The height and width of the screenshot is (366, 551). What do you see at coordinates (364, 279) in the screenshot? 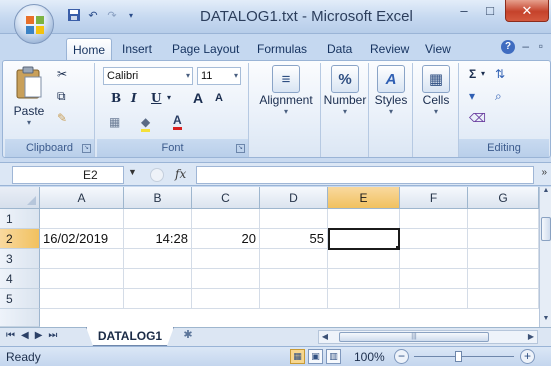
I see `cell-e4` at bounding box center [364, 279].